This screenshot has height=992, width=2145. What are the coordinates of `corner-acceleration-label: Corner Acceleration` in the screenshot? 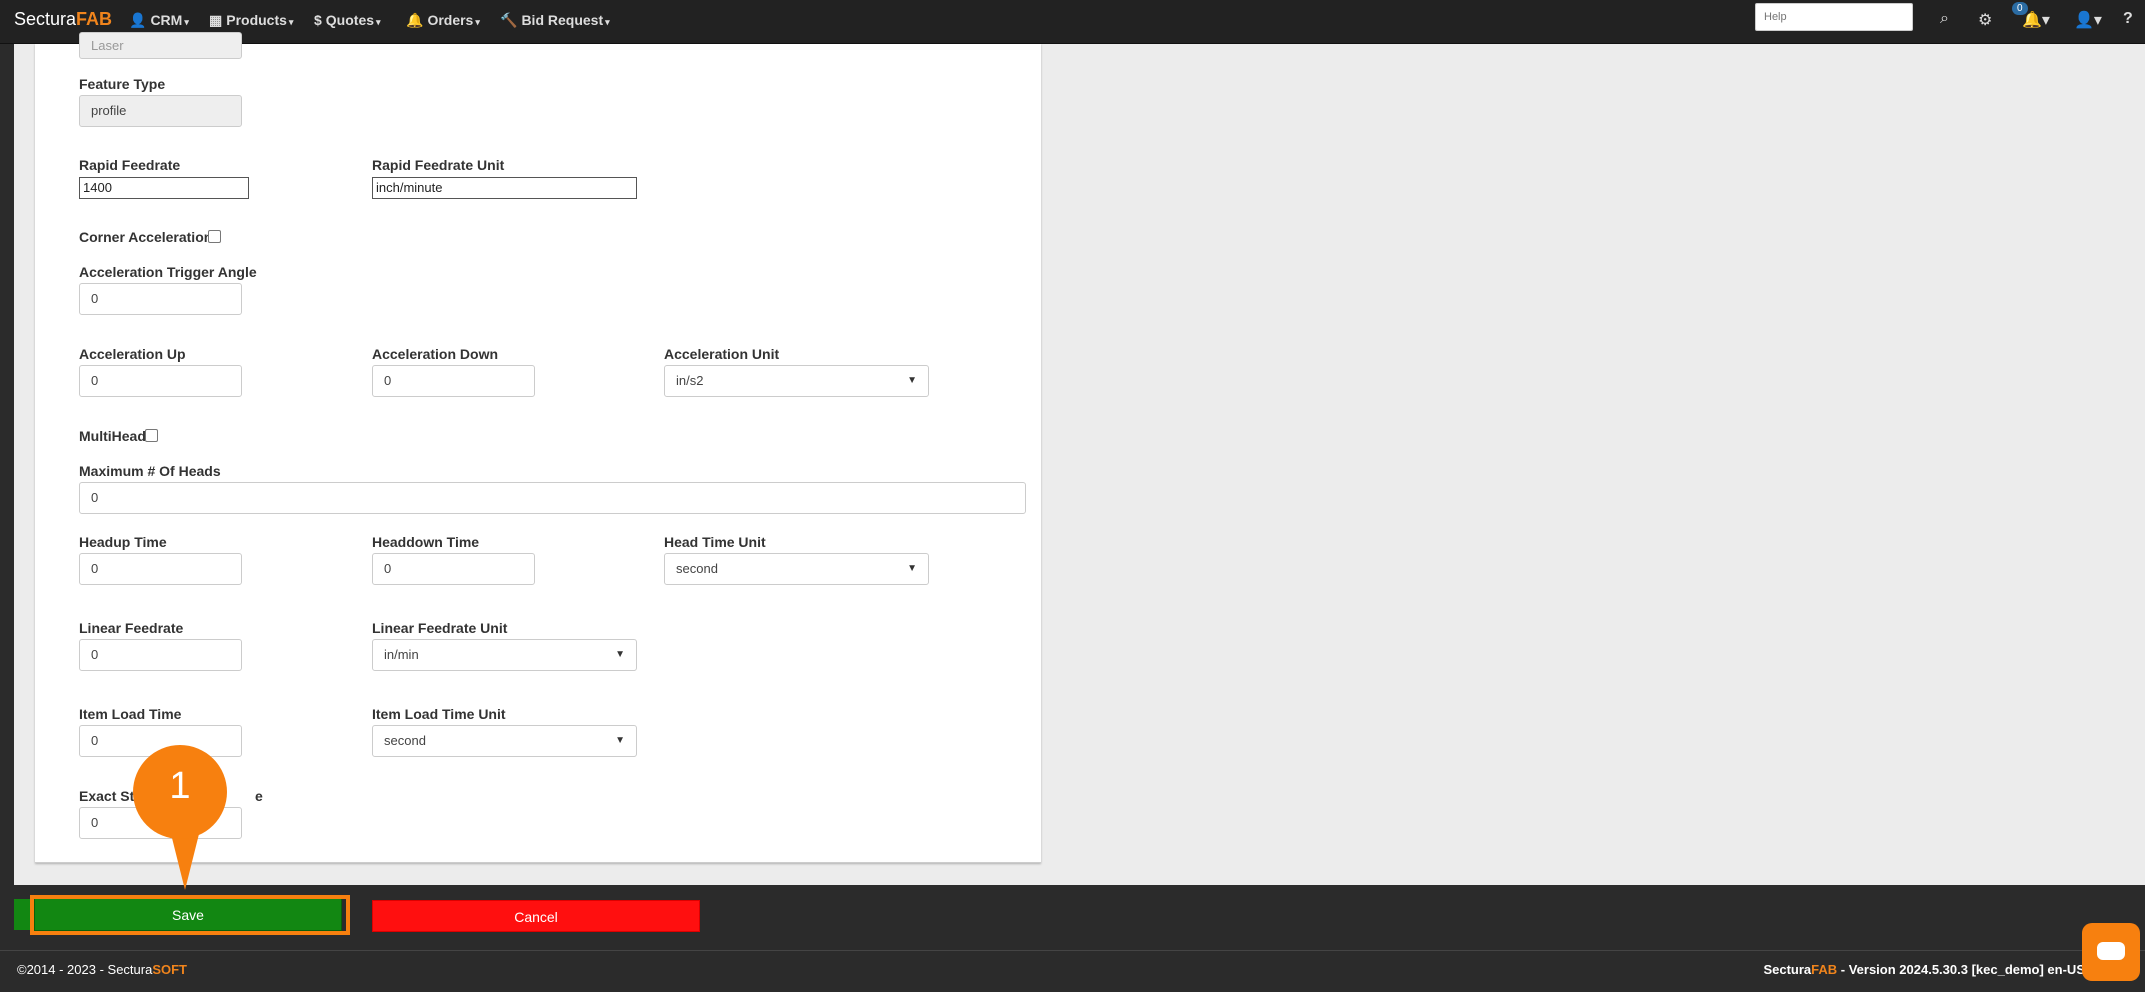 It's located at (146, 237).